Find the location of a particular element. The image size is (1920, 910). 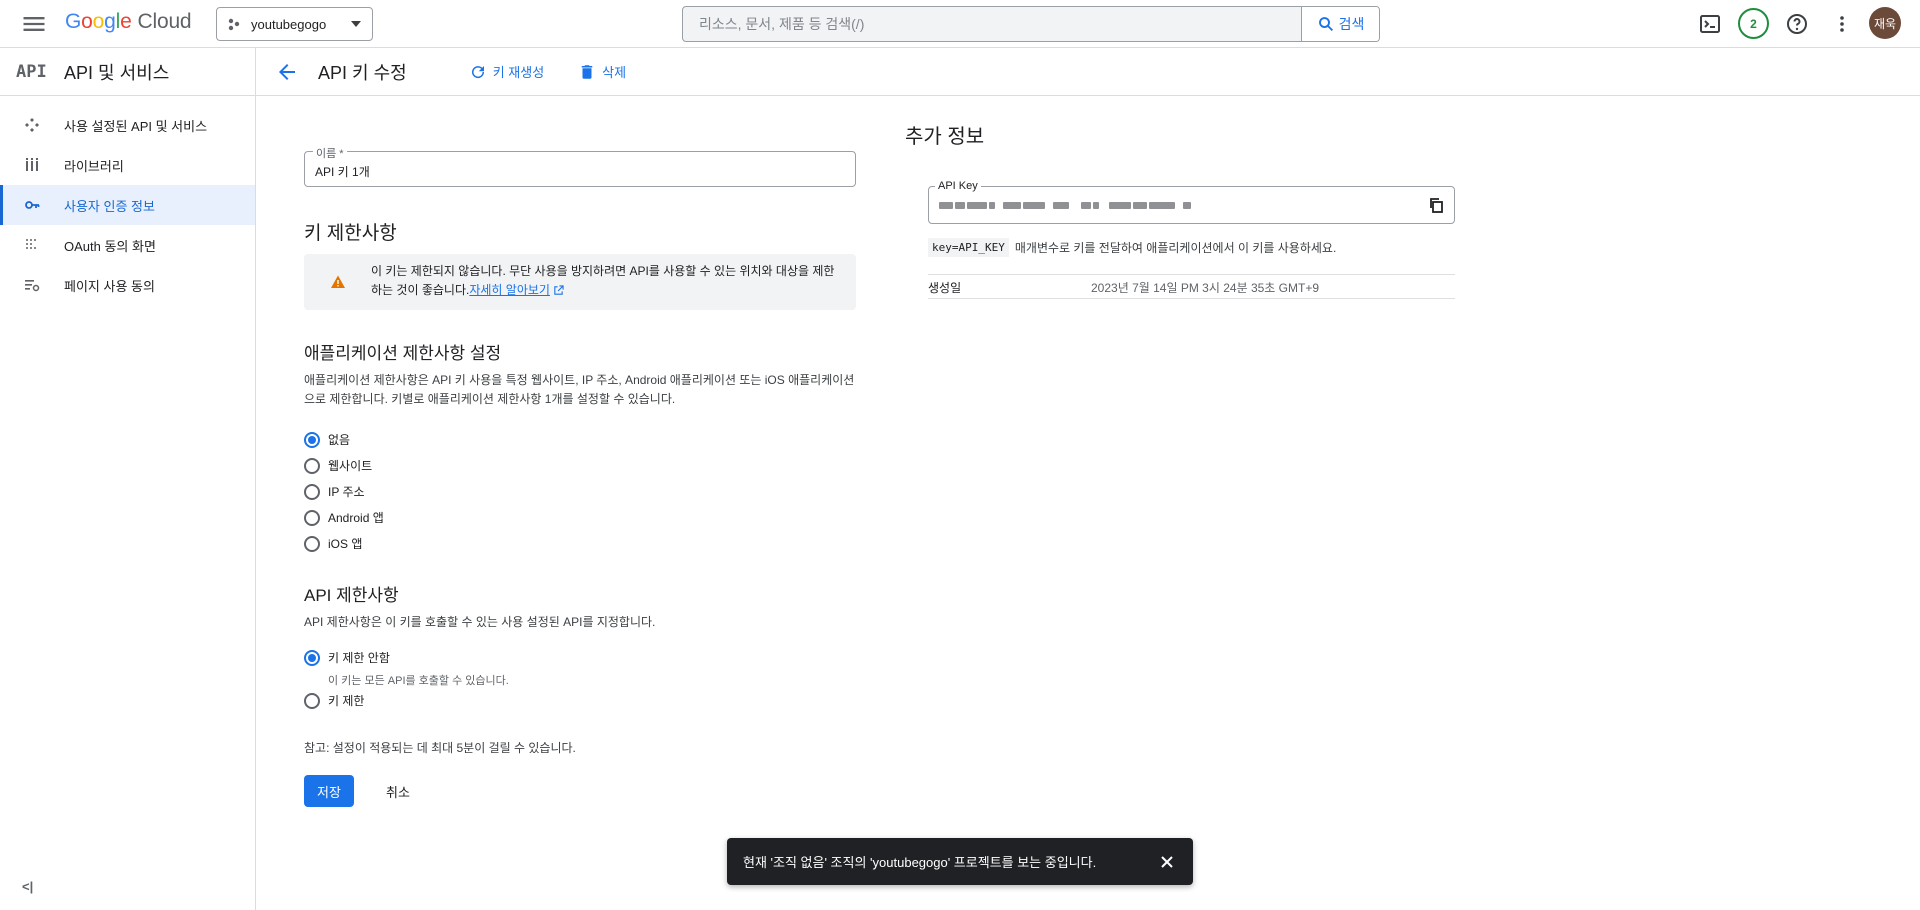

refresh-icon is located at coordinates (478, 72).